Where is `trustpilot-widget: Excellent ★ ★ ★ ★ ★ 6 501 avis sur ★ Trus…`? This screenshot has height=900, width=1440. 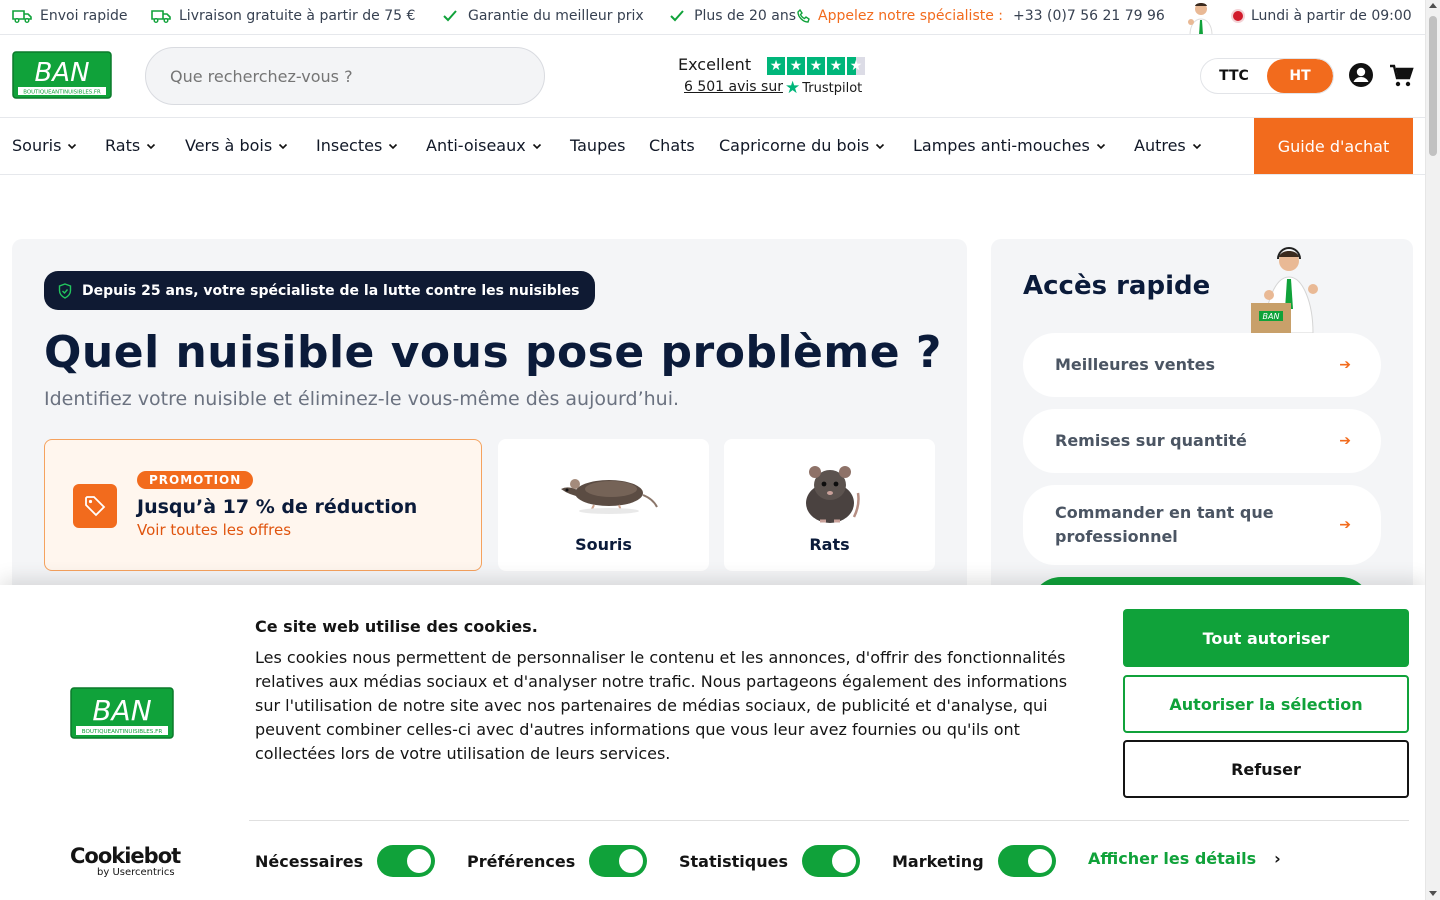
trustpilot-widget: Excellent ★ ★ ★ ★ ★ 6 501 avis sur ★ Trus… is located at coordinates (773, 77).